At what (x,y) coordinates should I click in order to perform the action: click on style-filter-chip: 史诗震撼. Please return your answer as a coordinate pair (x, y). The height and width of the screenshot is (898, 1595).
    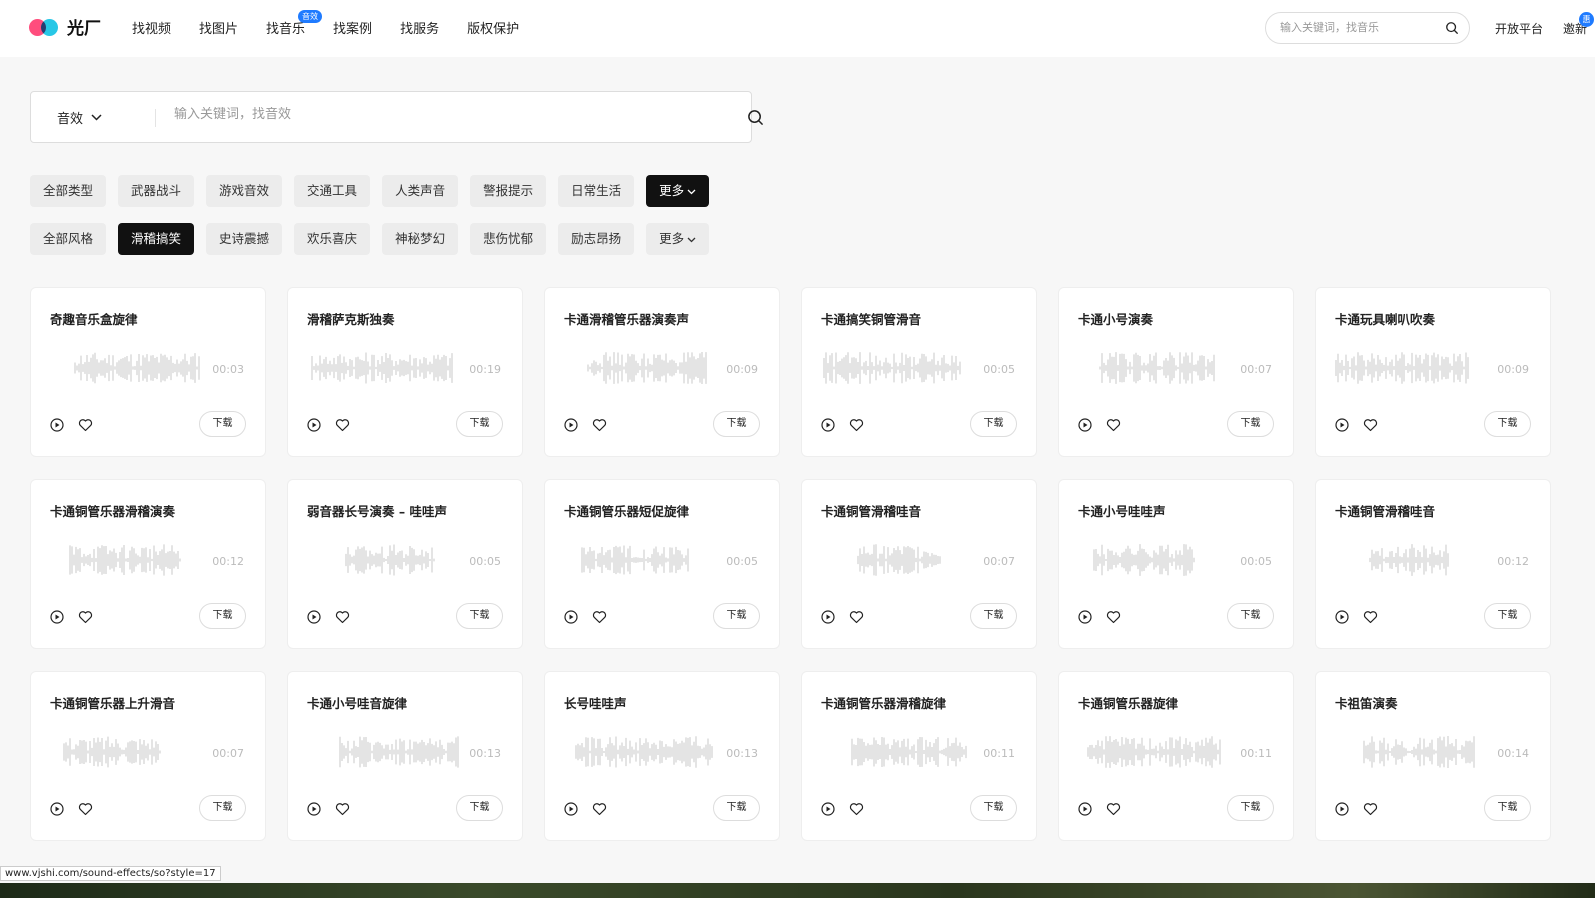
    Looking at the image, I should click on (244, 239).